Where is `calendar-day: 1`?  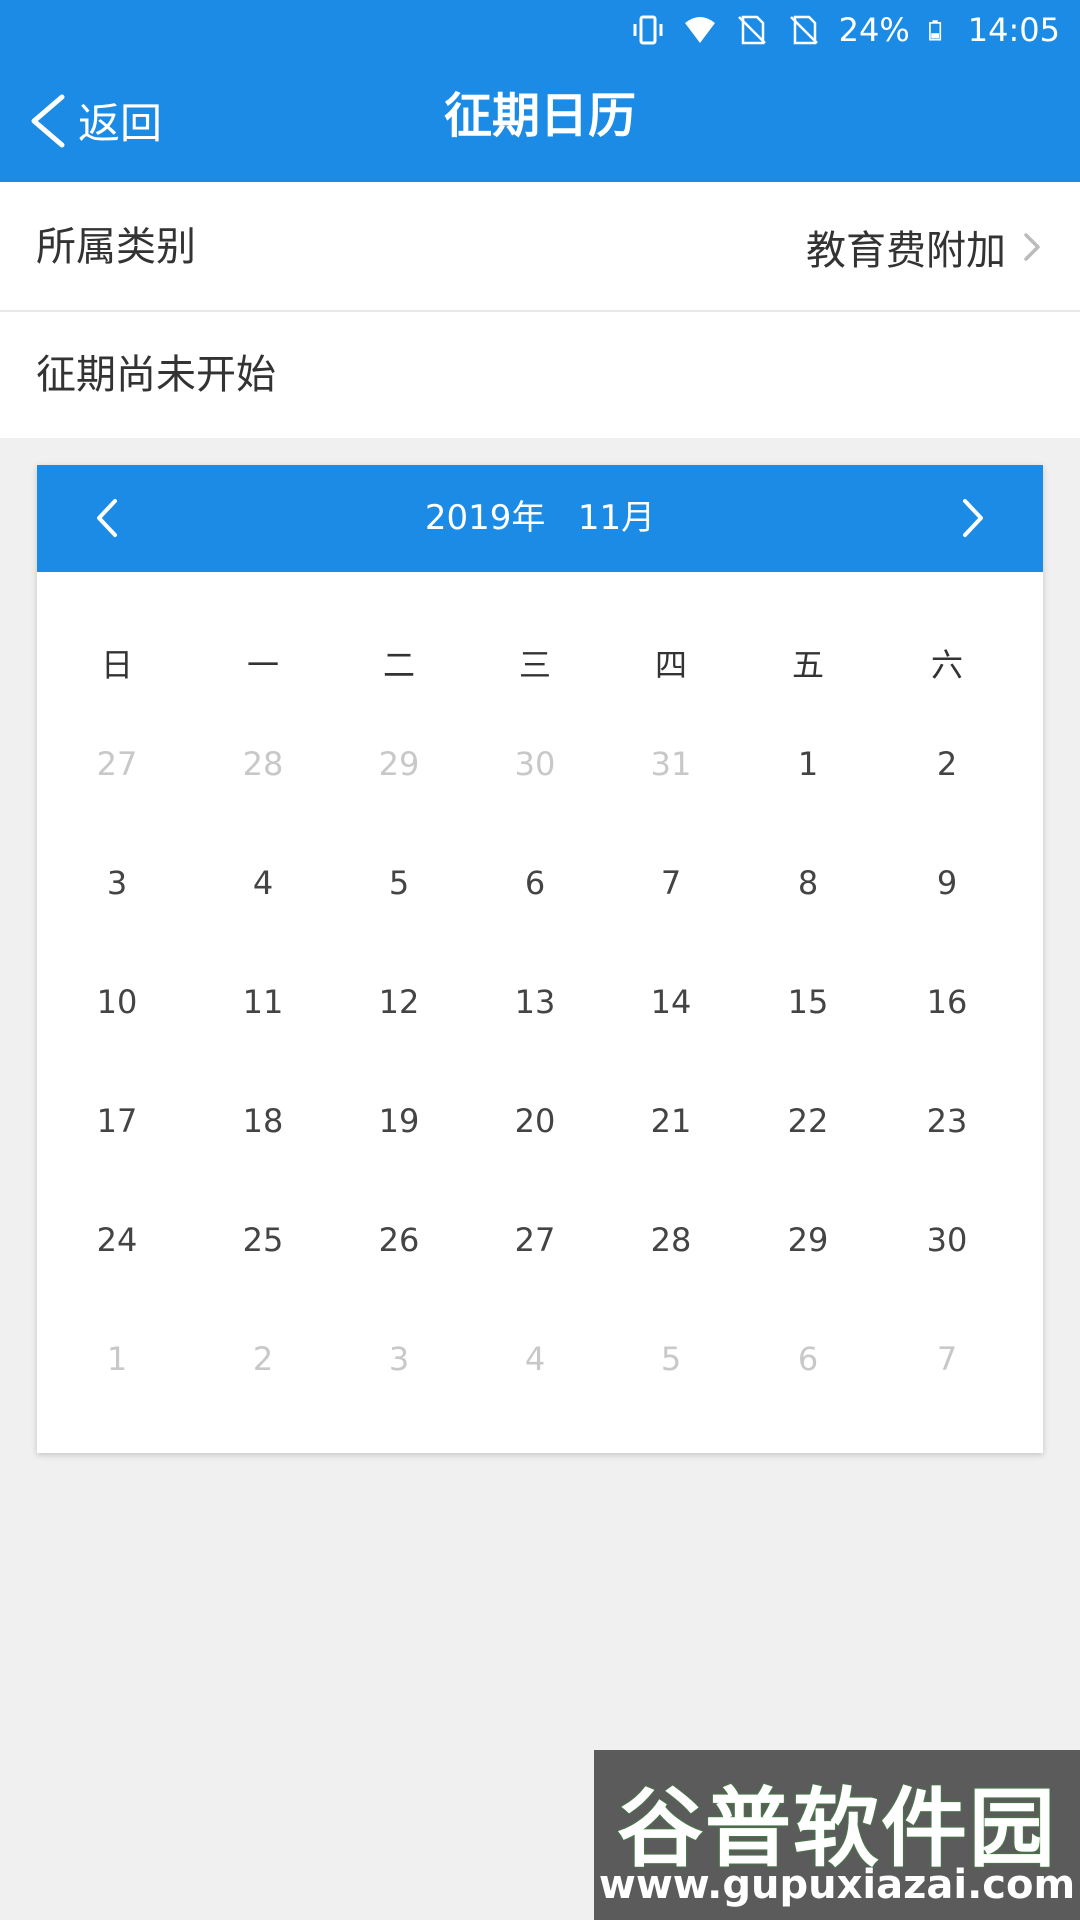 calendar-day: 1 is located at coordinates (808, 764).